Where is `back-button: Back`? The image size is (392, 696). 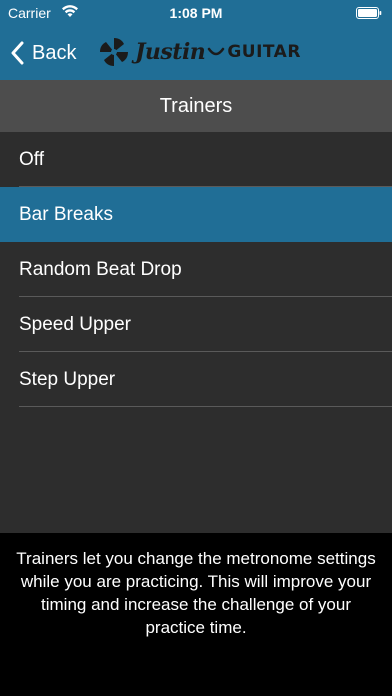 back-button: Back is located at coordinates (43, 53).